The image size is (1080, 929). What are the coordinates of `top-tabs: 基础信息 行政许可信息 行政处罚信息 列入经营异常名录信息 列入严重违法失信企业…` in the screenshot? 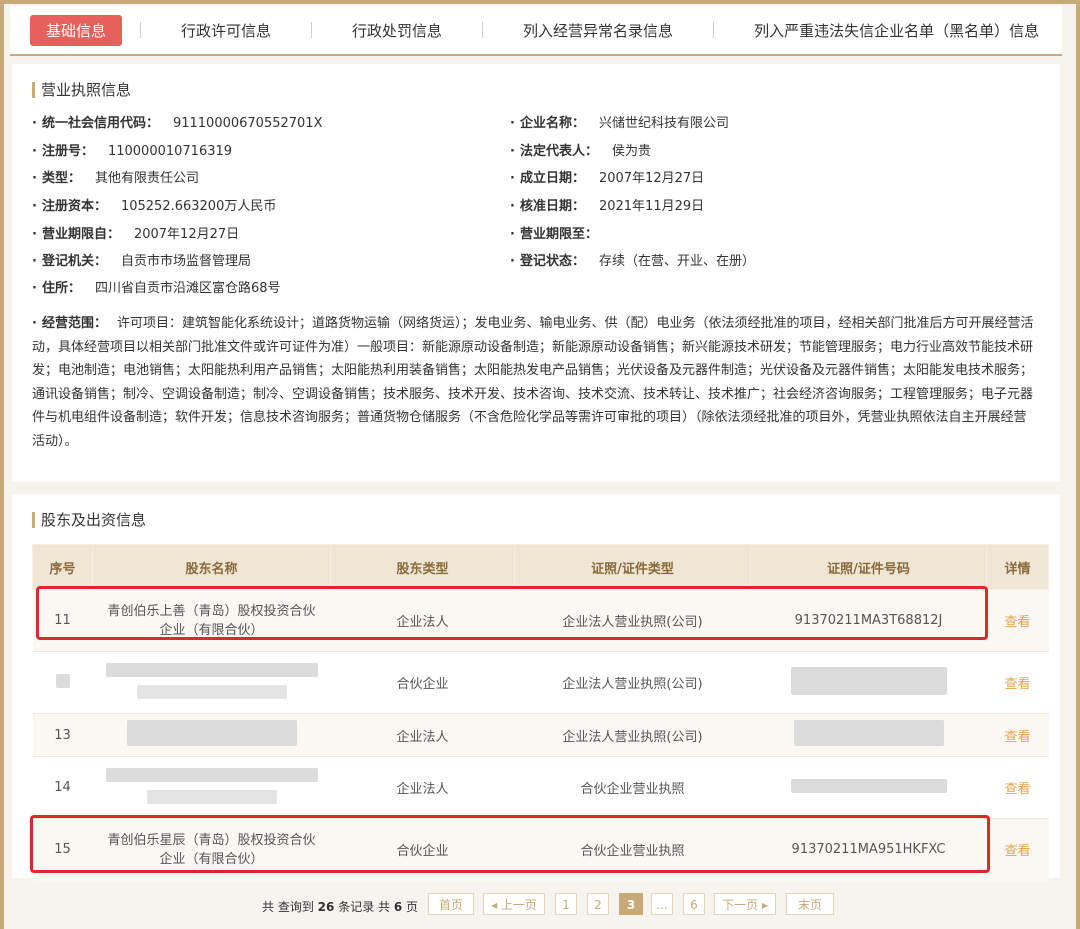 It's located at (536, 31).